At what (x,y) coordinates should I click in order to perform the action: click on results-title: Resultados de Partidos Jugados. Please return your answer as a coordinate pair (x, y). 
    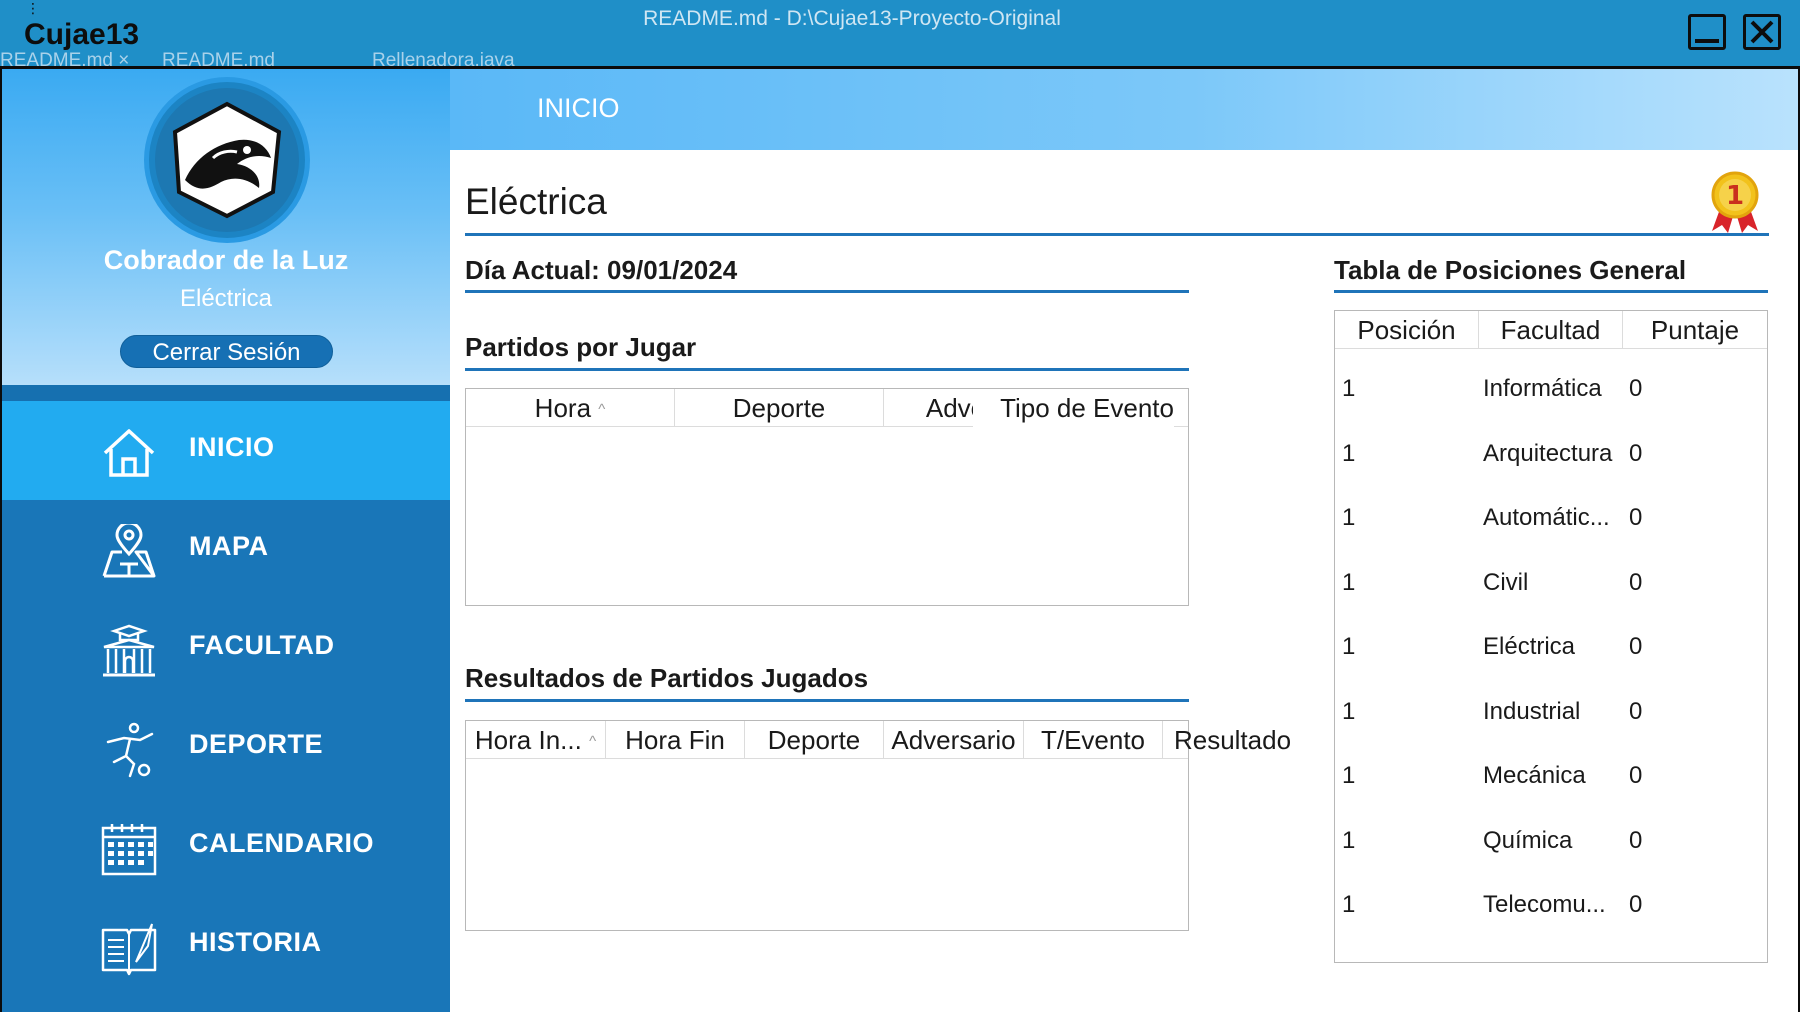
    Looking at the image, I should click on (667, 678).